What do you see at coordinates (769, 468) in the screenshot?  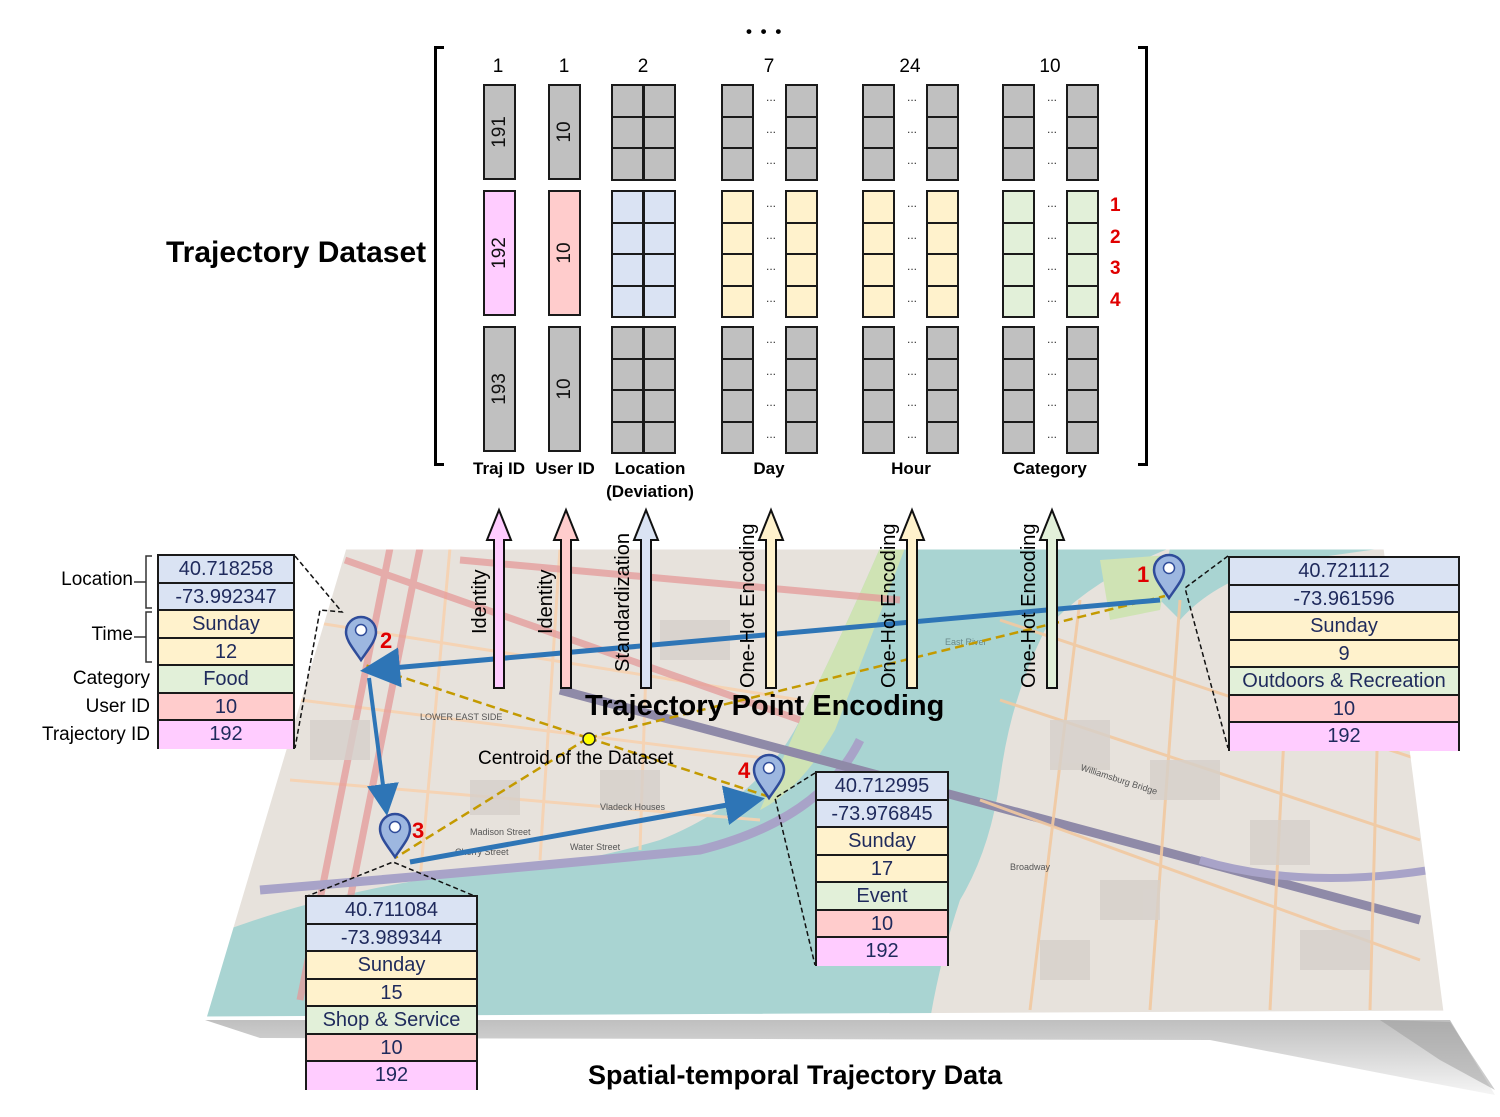 I see `column-label-day: Day` at bounding box center [769, 468].